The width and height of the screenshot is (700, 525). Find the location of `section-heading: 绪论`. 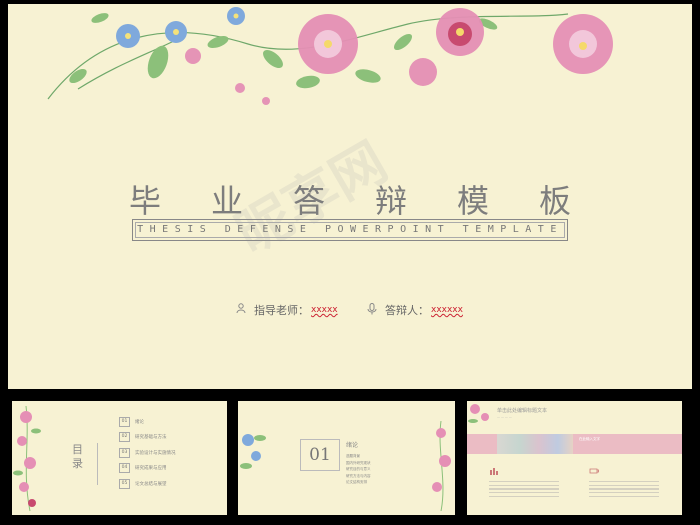

section-heading: 绪论 is located at coordinates (352, 445).